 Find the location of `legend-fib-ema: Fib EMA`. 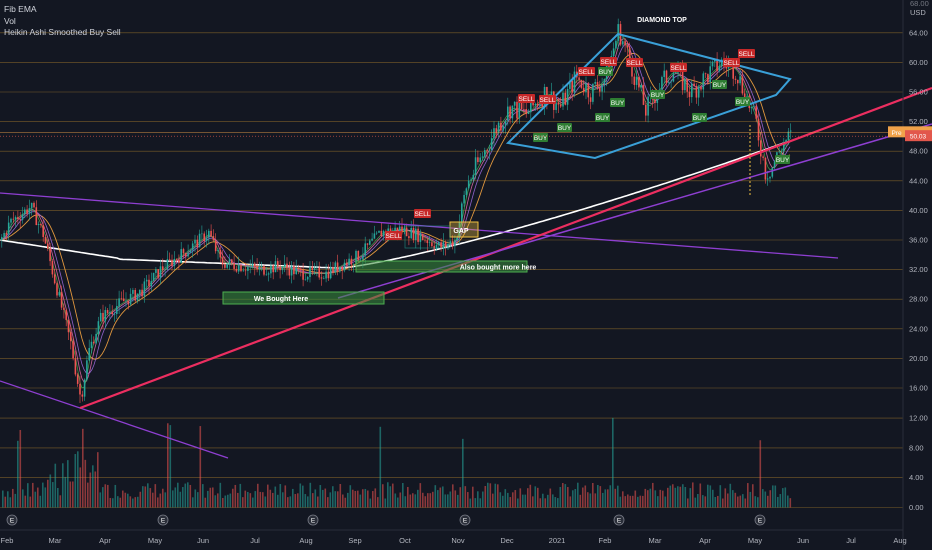

legend-fib-ema: Fib EMA is located at coordinates (62, 10).